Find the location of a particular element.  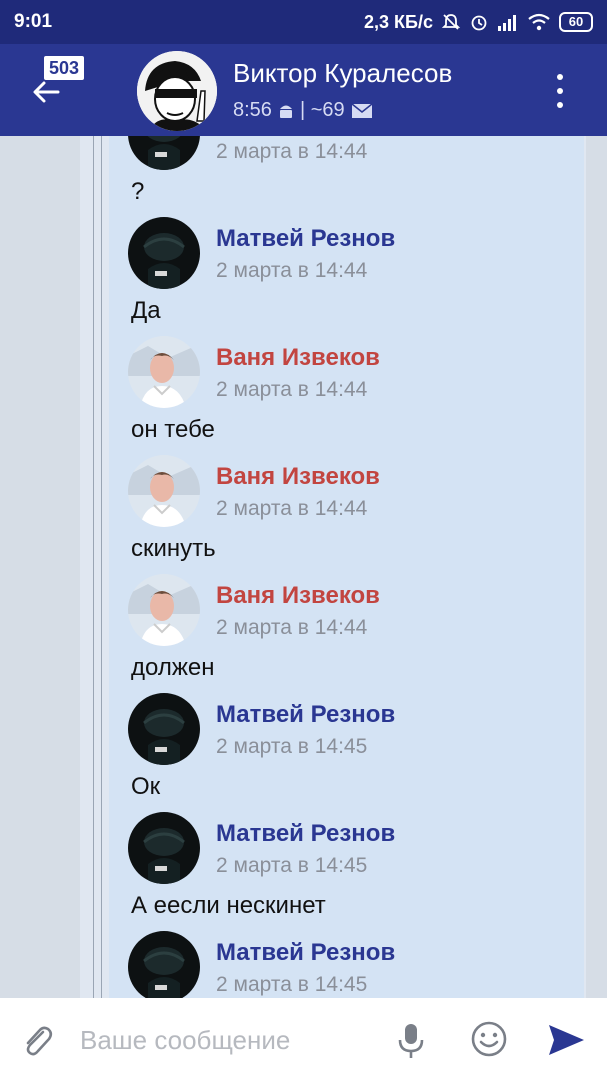

message-text: он тебе is located at coordinates (173, 429).